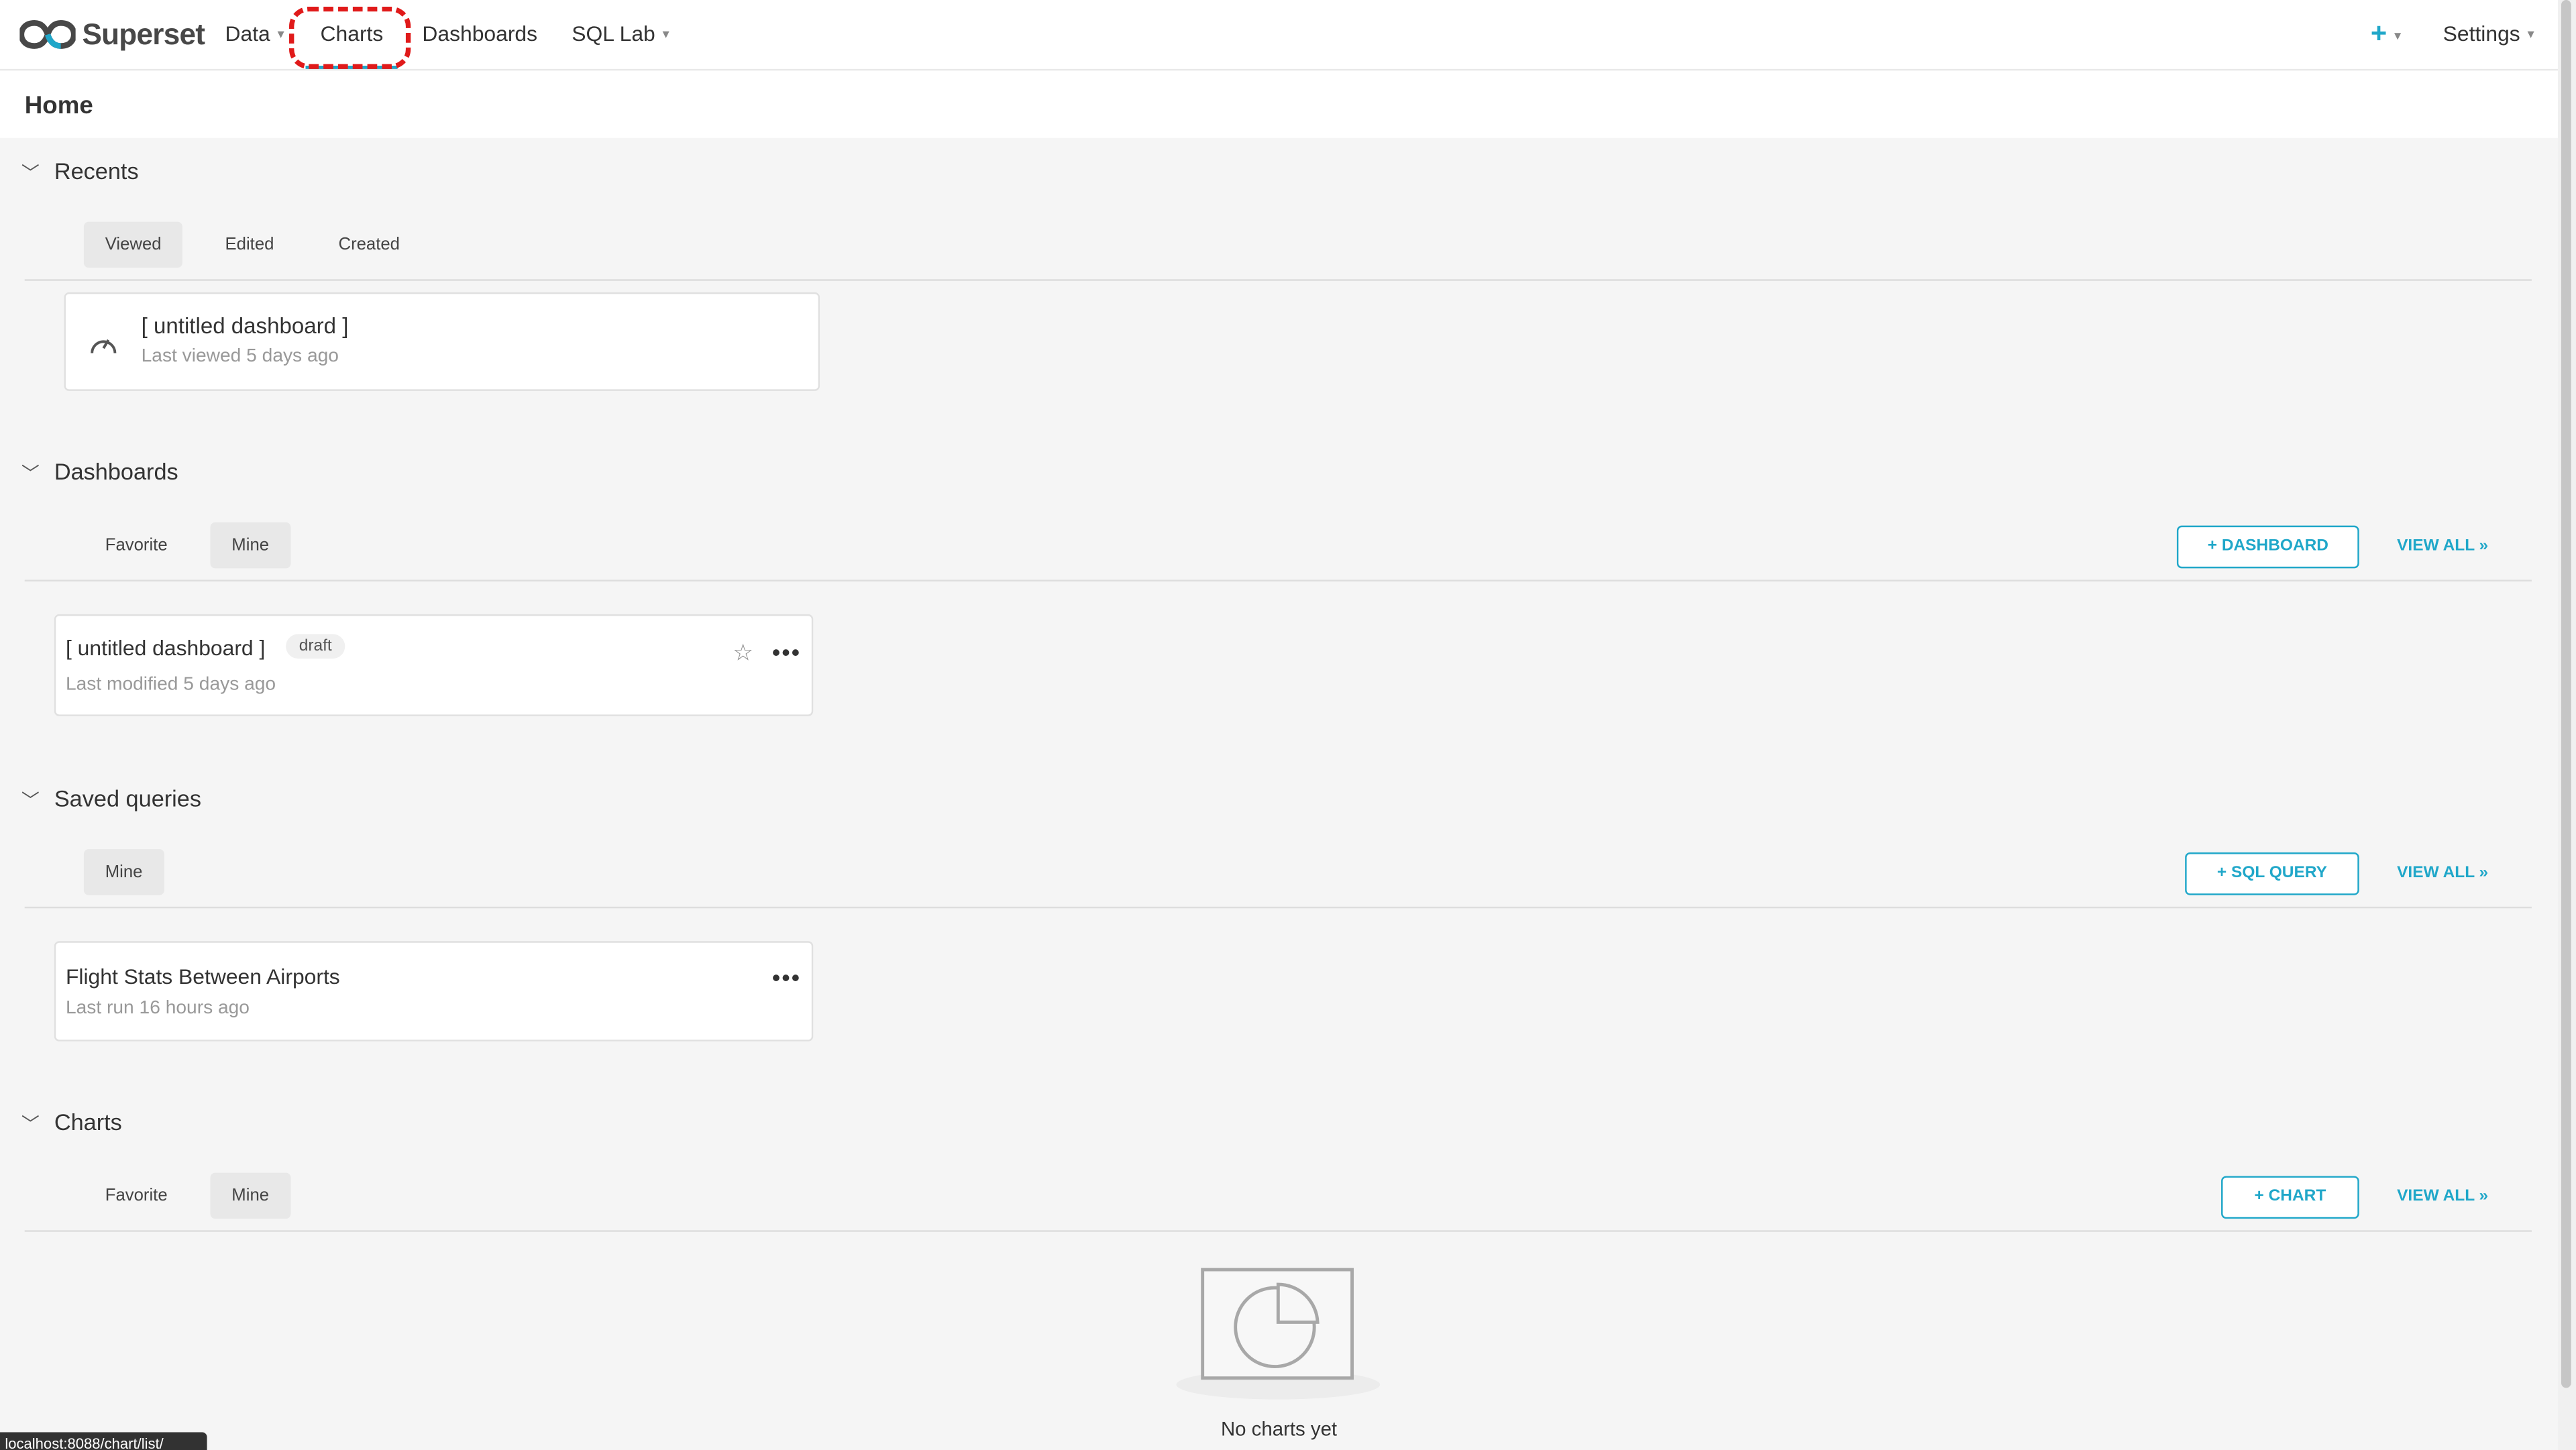 Image resolution: width=2576 pixels, height=1450 pixels. What do you see at coordinates (170, 685) in the screenshot?
I see `card-subtitle: Last modified 5 days ago` at bounding box center [170, 685].